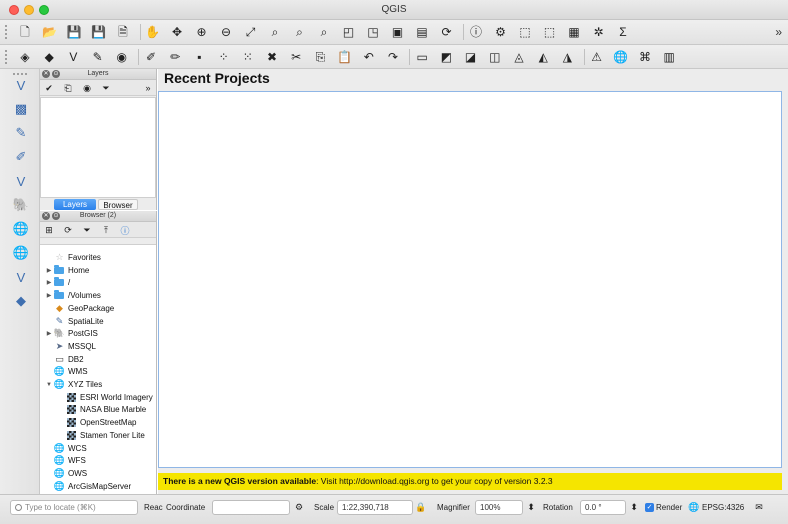 The height and width of the screenshot is (524, 788). I want to click on add-wms-layer-icon: 🌐, so click(21, 229).